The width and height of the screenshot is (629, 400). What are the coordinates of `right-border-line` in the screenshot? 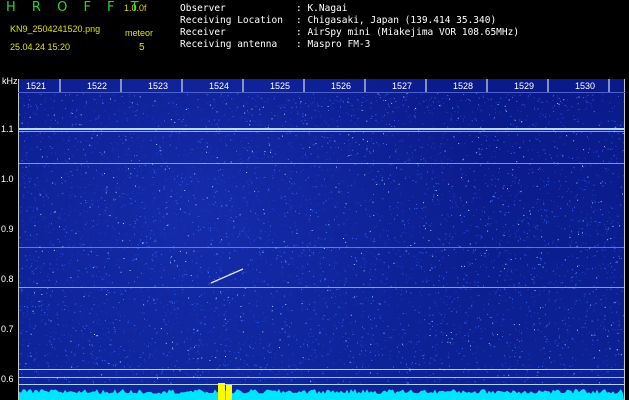 It's located at (624, 239).